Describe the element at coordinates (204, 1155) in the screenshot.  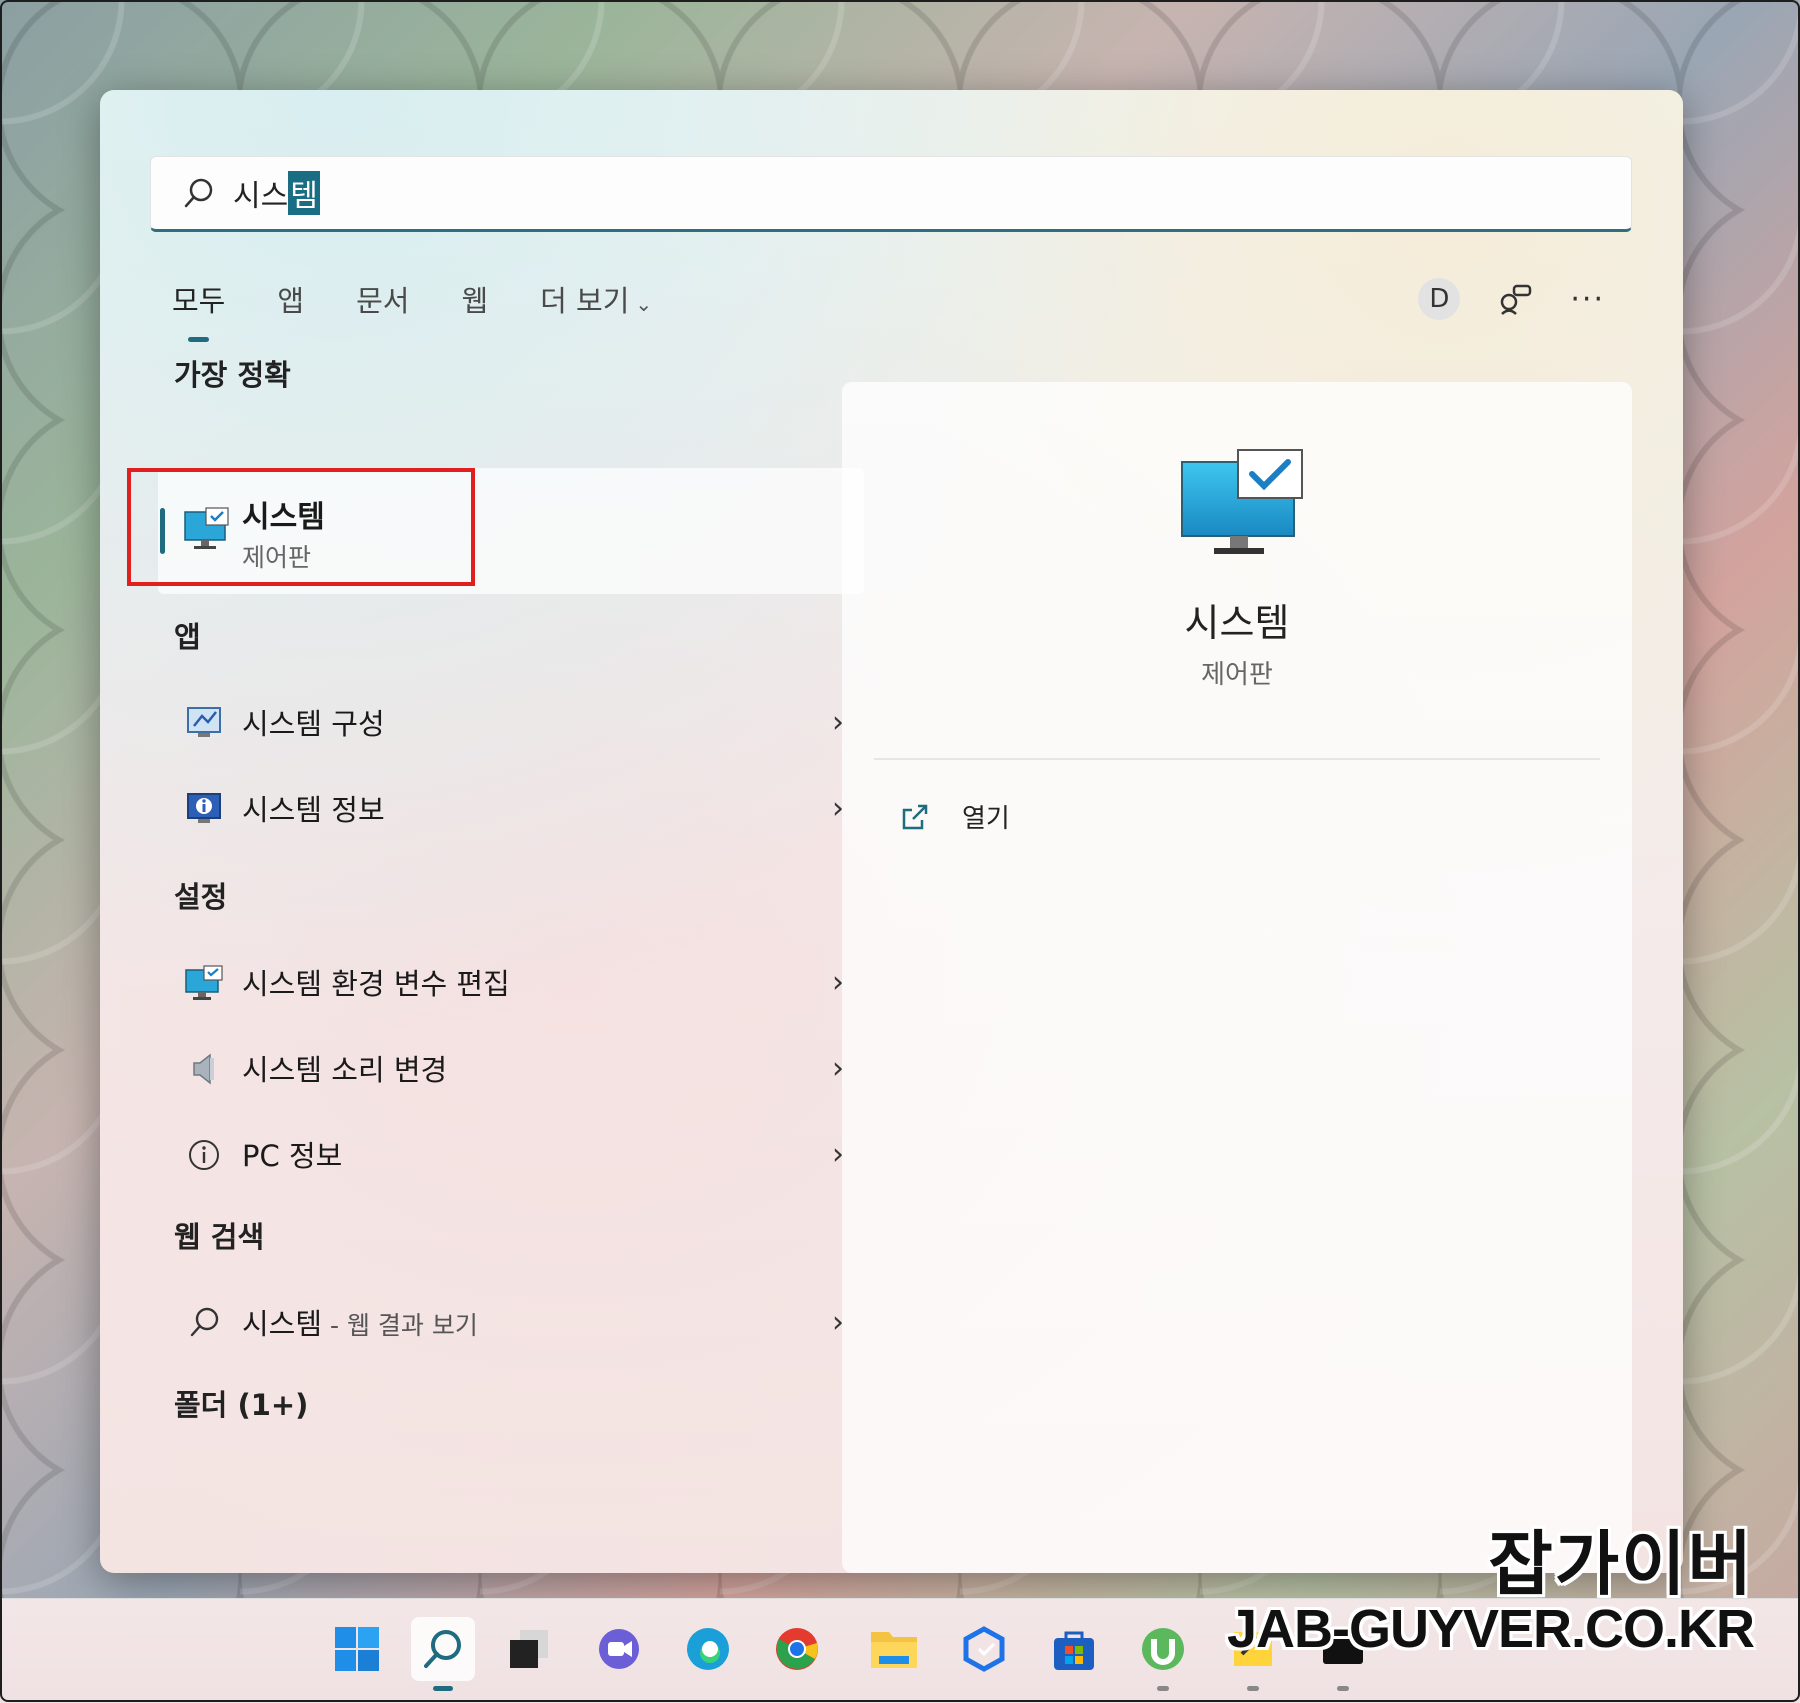
I see `info-icon` at that location.